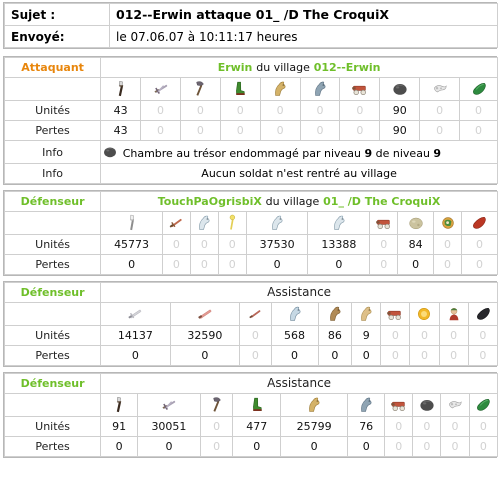  Describe the element at coordinates (303, 14) in the screenshot. I see `subject-value: 012--Erwin attaque 01_ /D The CroquiX` at that location.